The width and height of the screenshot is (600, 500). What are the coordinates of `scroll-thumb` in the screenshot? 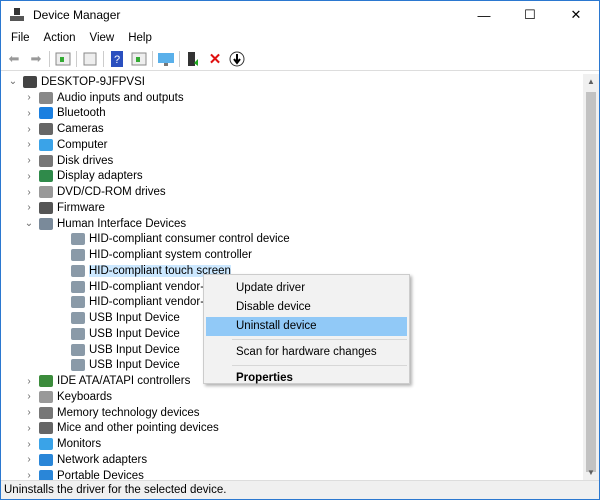 It's located at (591, 282).